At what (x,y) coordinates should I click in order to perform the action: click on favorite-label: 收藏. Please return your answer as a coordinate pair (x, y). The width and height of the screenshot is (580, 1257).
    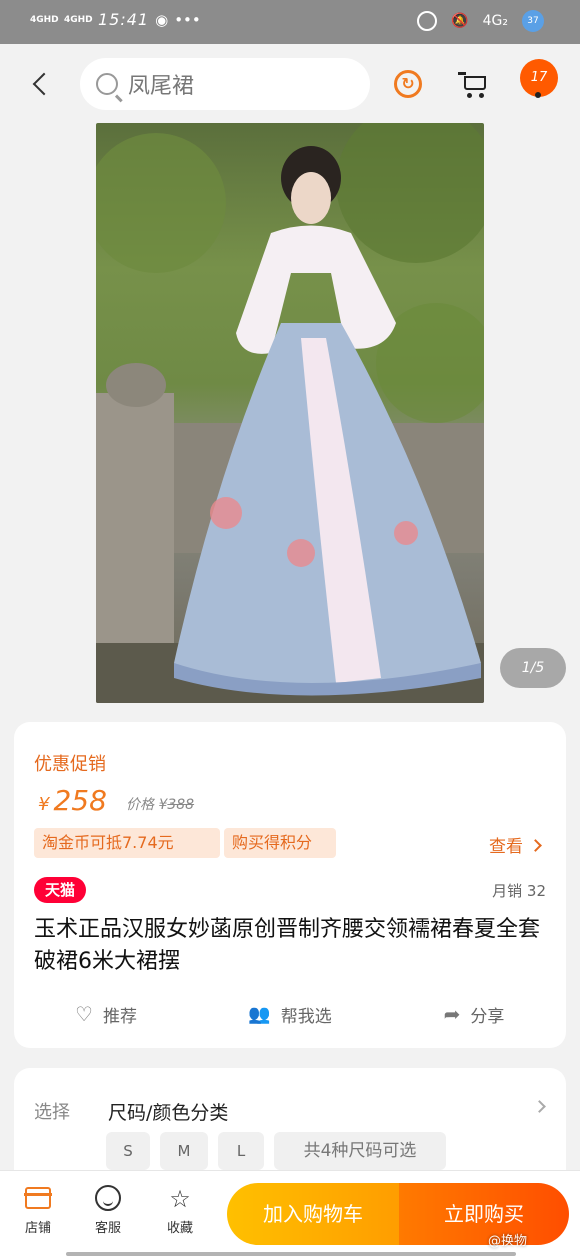
    Looking at the image, I should click on (179, 1228).